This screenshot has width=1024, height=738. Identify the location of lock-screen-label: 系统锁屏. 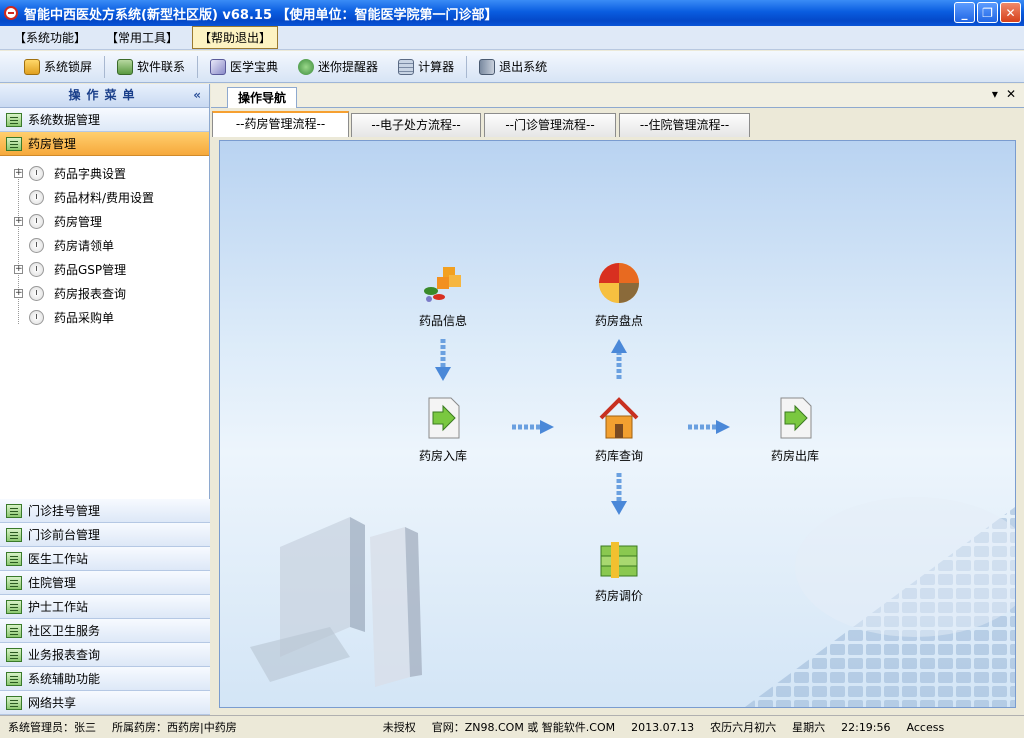
(68, 67).